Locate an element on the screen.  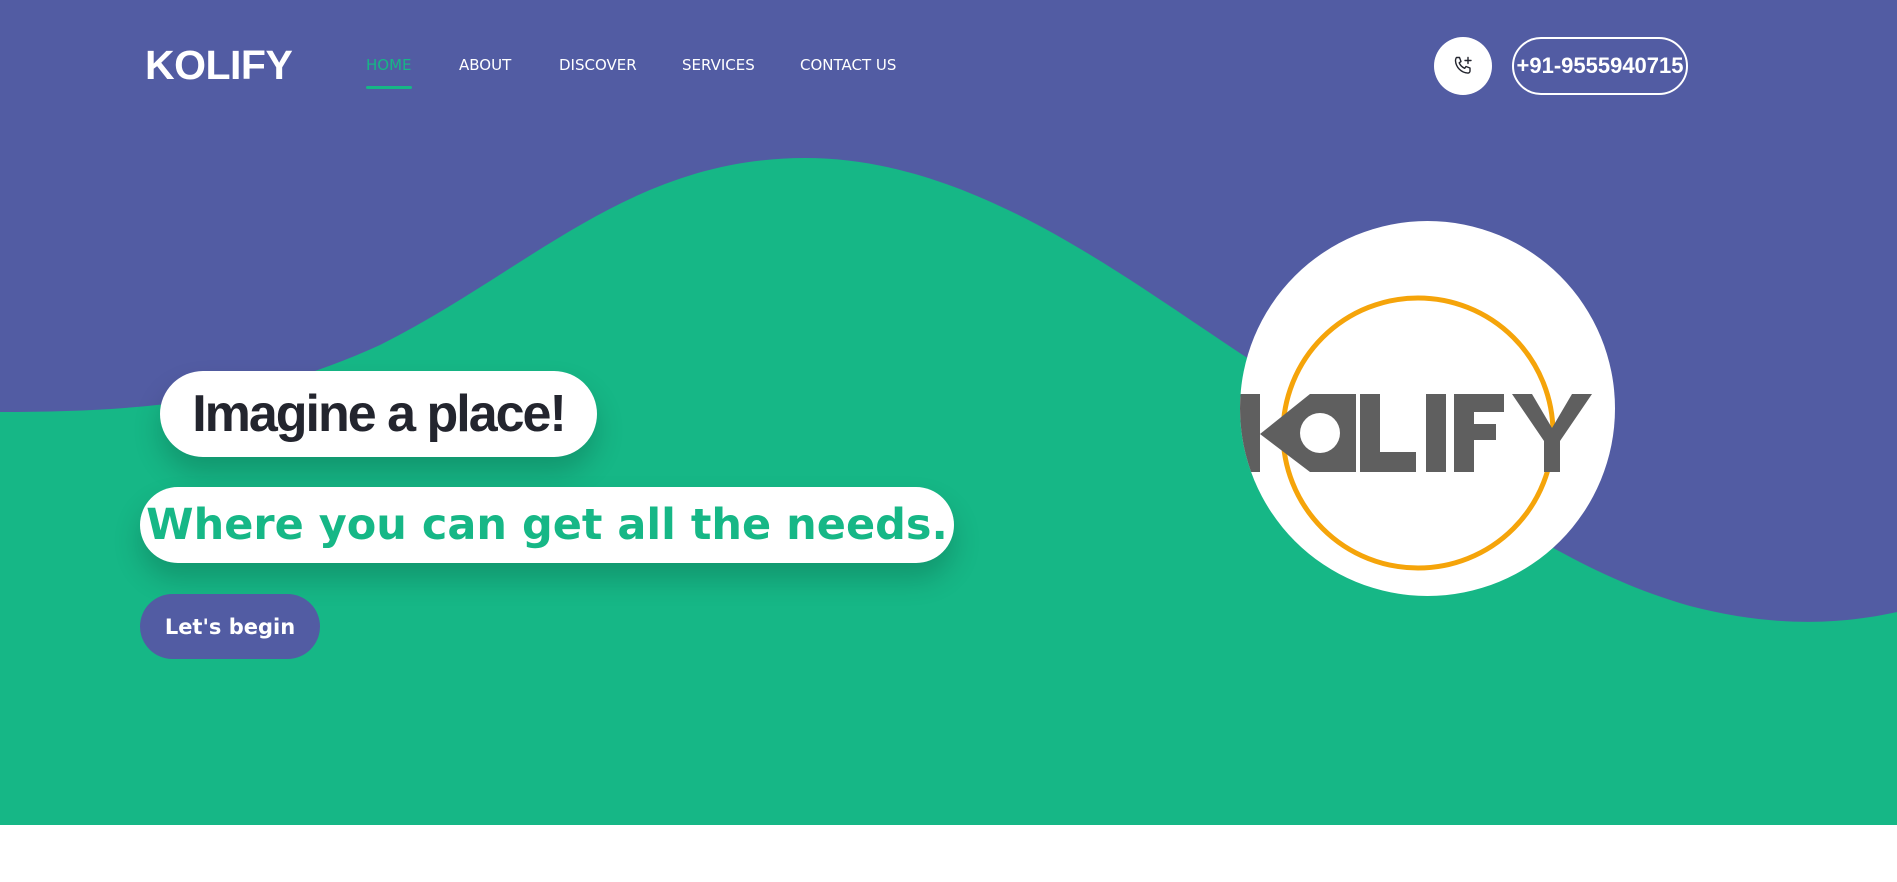
nav-item-discover: DISCOVER is located at coordinates (598, 65).